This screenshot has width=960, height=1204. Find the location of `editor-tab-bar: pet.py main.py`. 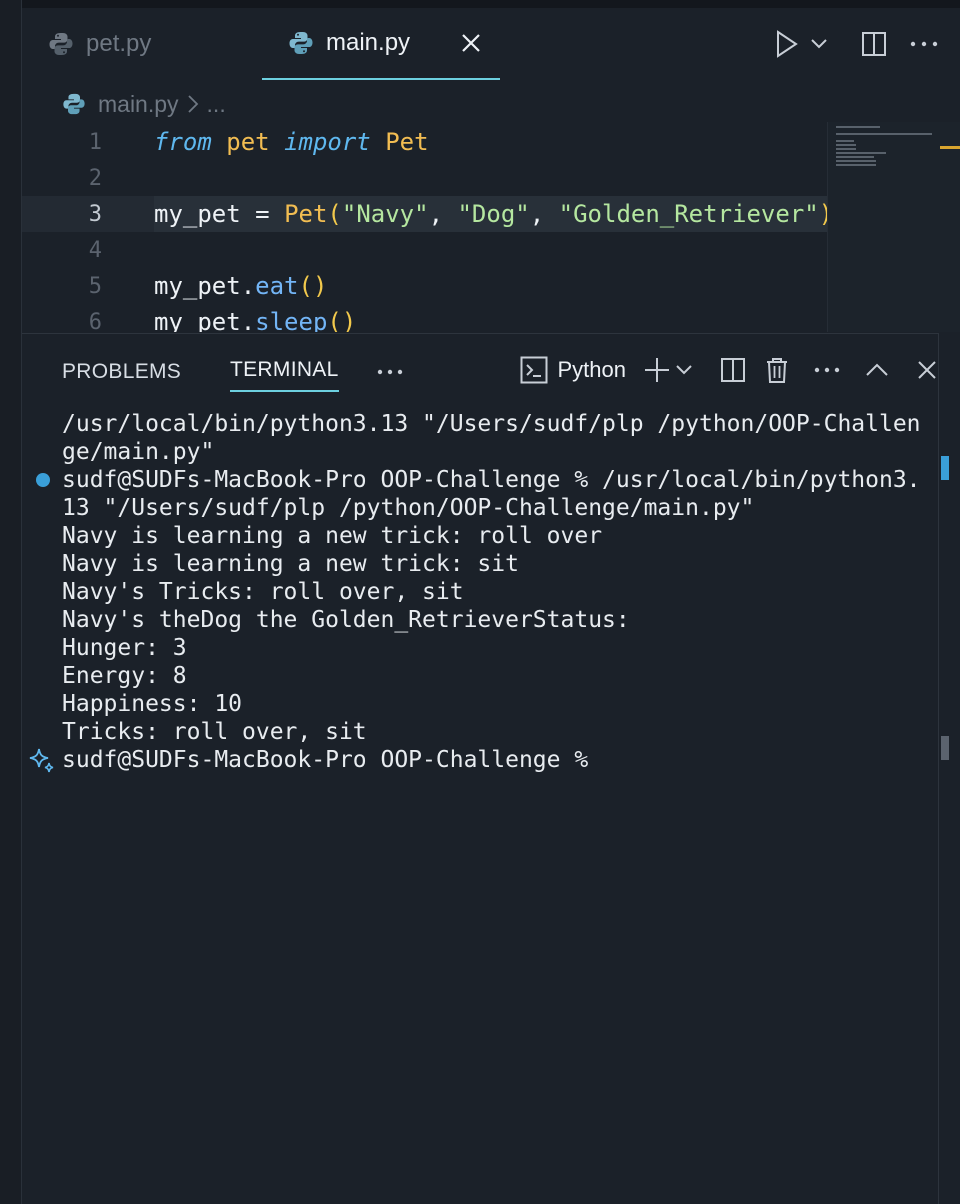

editor-tab-bar: pet.py main.py is located at coordinates (491, 44).